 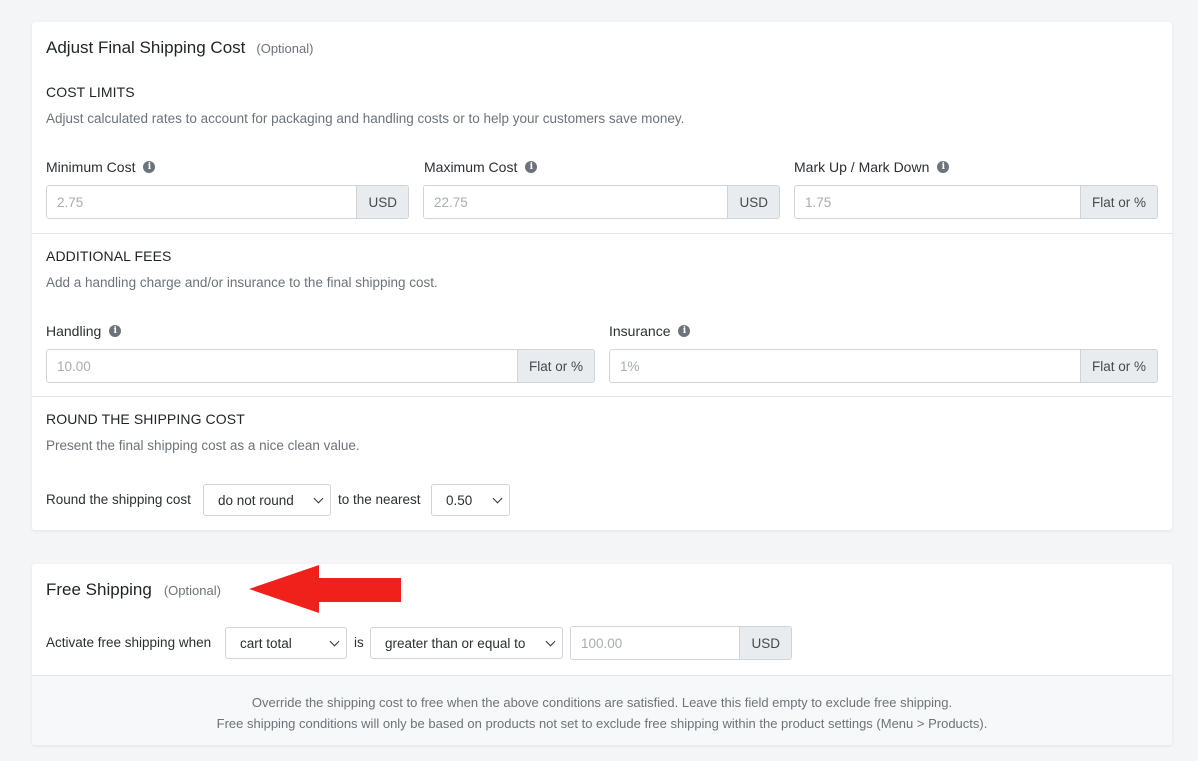 I want to click on handling-label-text: Handling, so click(x=74, y=331).